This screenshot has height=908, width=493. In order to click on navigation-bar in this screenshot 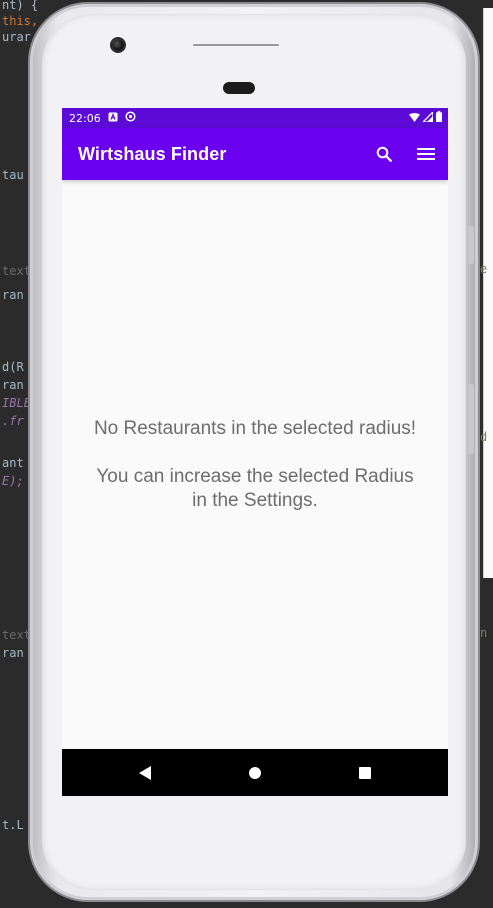, I will do `click(255, 772)`.